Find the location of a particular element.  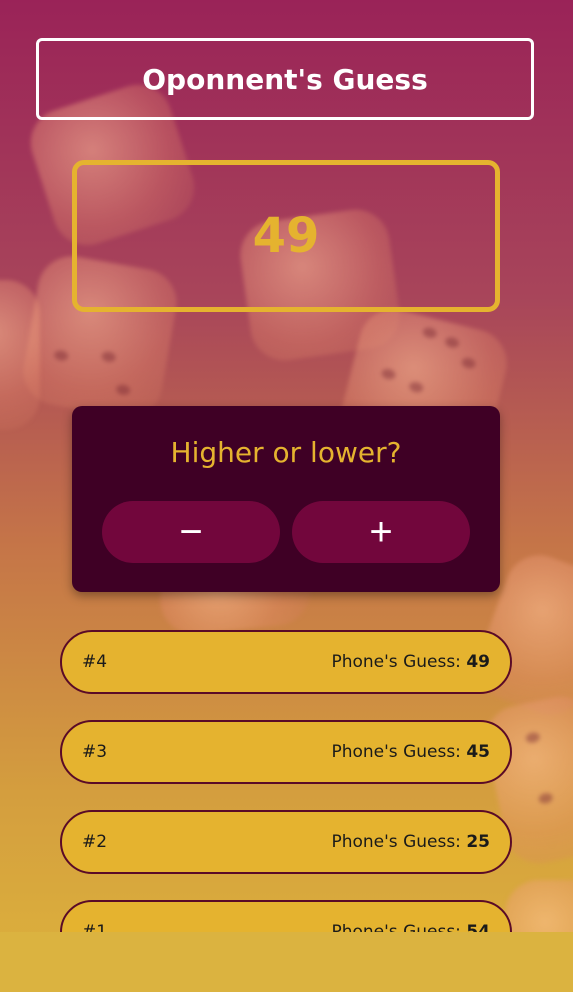

page-title: Oponnent's Guess is located at coordinates (285, 79).